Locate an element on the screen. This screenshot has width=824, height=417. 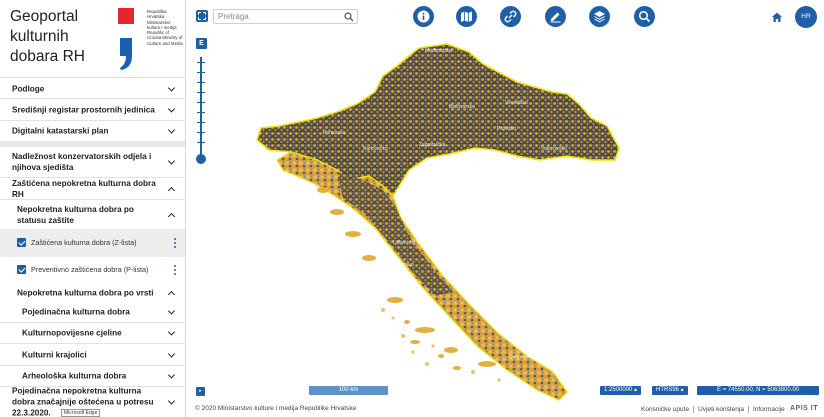
map-icon is located at coordinates (466, 16).